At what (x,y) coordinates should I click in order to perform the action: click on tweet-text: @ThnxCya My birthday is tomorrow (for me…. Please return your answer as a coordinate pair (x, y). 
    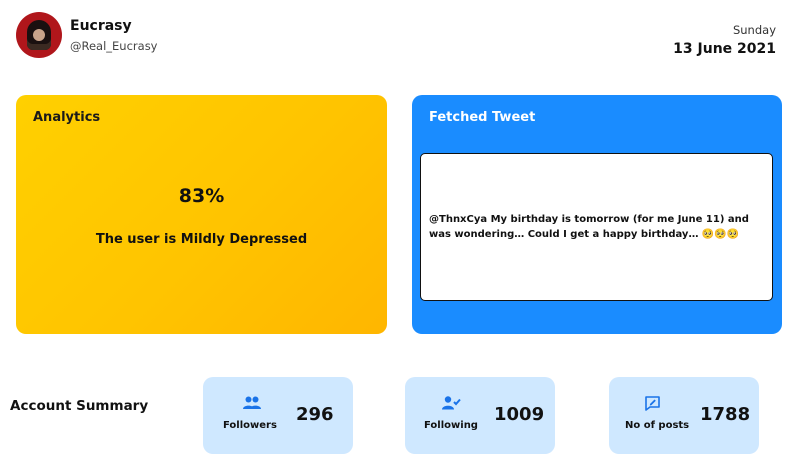
    Looking at the image, I should click on (589, 227).